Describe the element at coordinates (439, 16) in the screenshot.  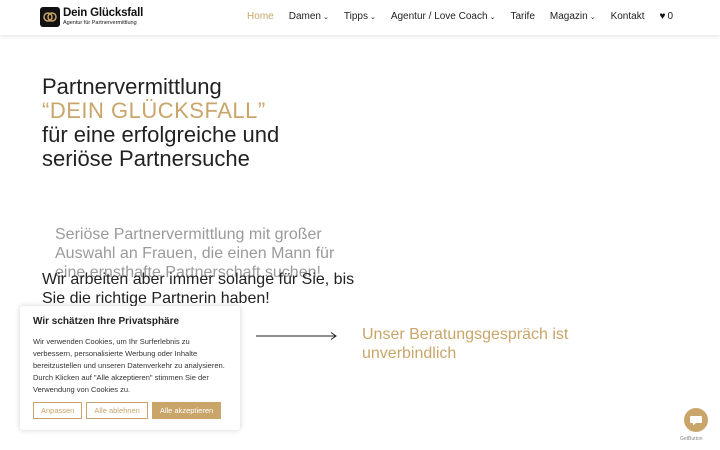
I see `nav-label: Agentur / Love Coach` at that location.